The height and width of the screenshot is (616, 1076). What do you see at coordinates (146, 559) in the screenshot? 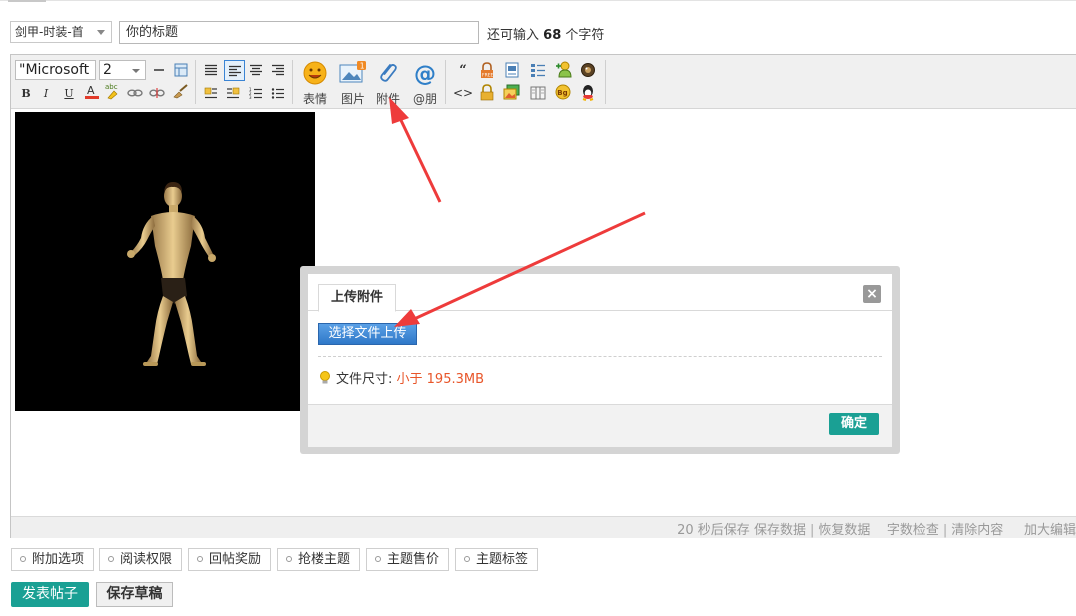
I see `option-label: 阅读权限` at bounding box center [146, 559].